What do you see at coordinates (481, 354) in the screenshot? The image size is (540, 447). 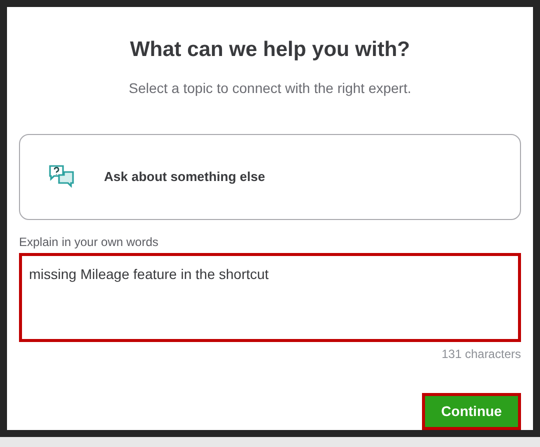 I see `character-count: 131 characters` at bounding box center [481, 354].